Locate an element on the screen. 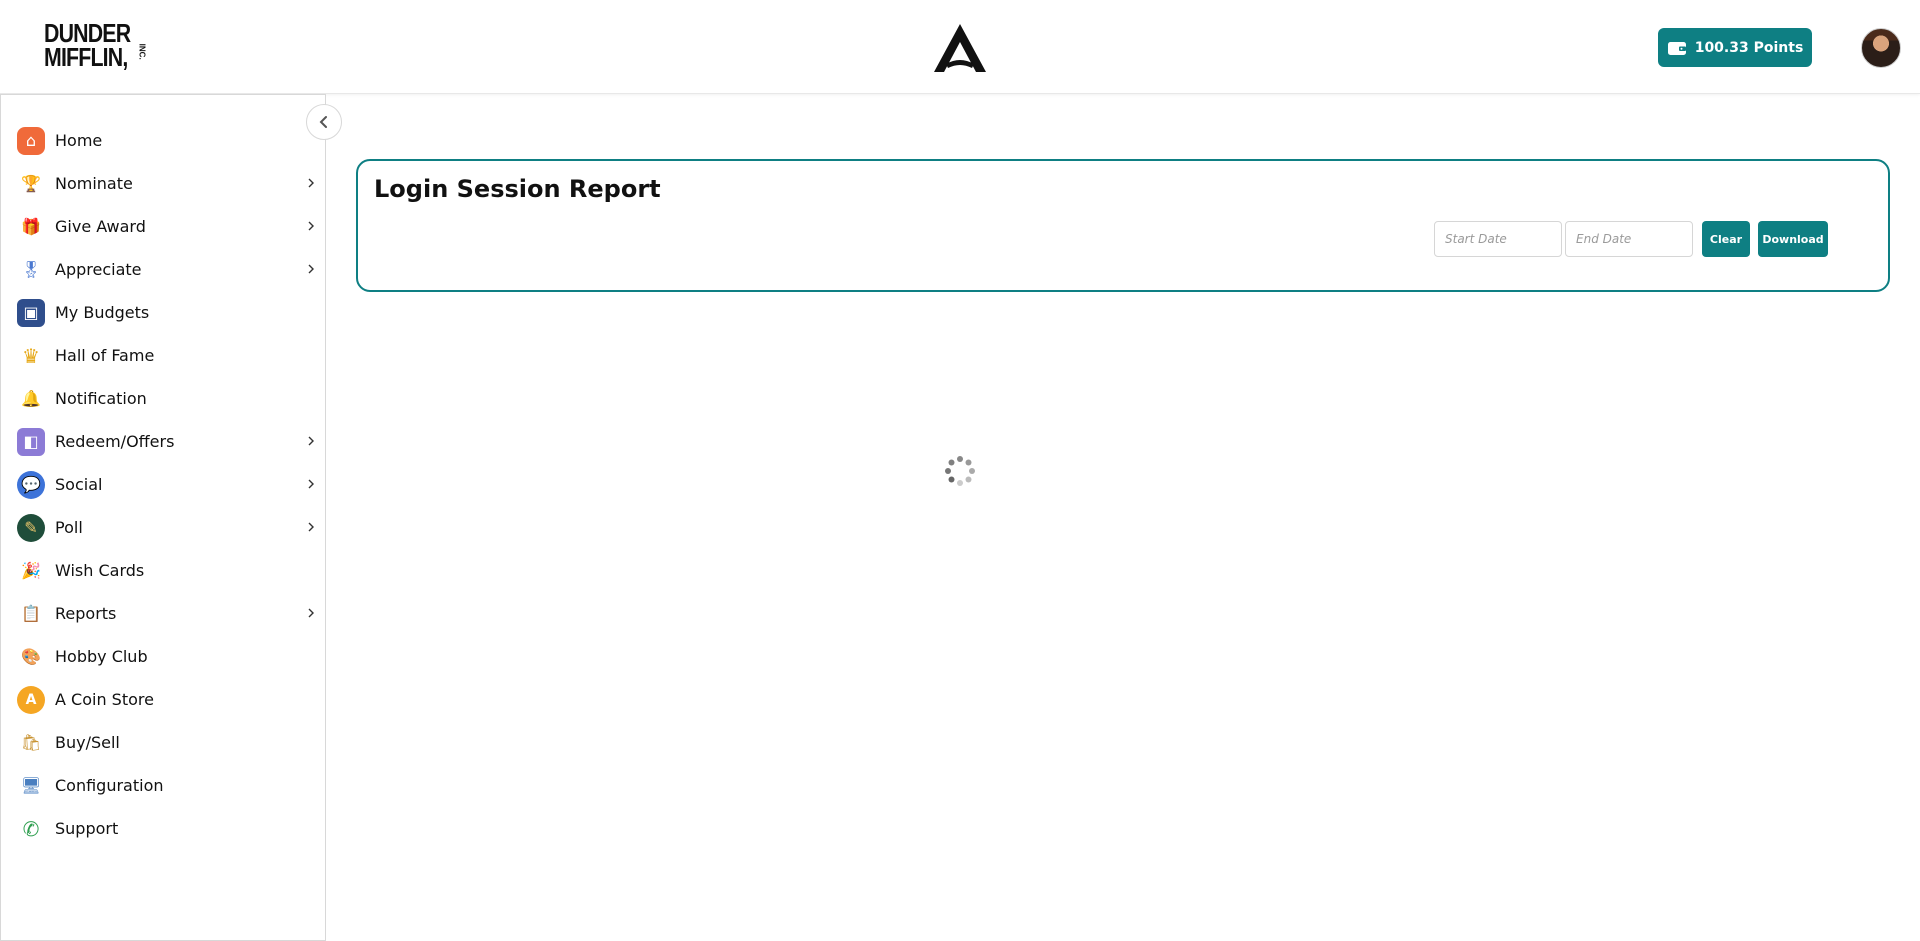  sidebar-item-a-coin-store: A A Coin Store is located at coordinates (164, 699).